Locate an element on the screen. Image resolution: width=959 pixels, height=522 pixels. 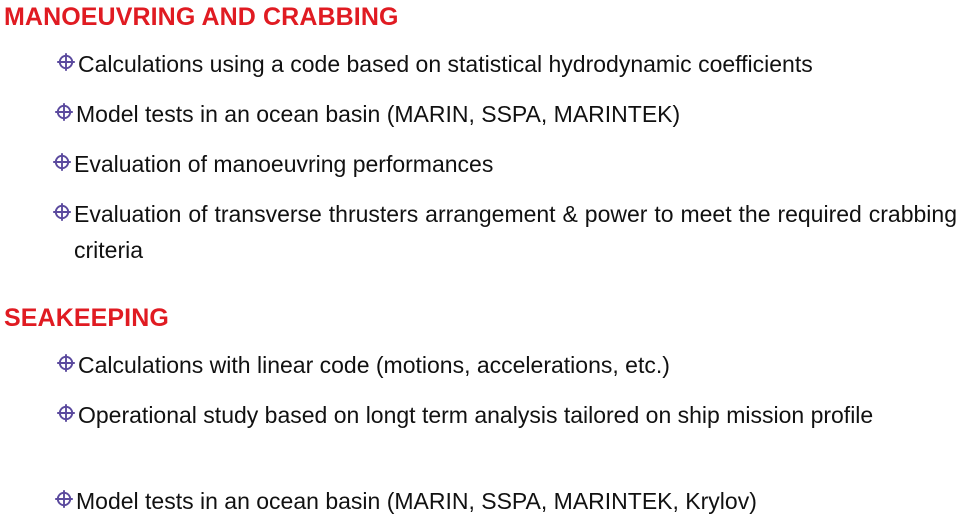
section-heading-manoeuvring: MANOEUVRING AND CRABBING is located at coordinates (201, 17).